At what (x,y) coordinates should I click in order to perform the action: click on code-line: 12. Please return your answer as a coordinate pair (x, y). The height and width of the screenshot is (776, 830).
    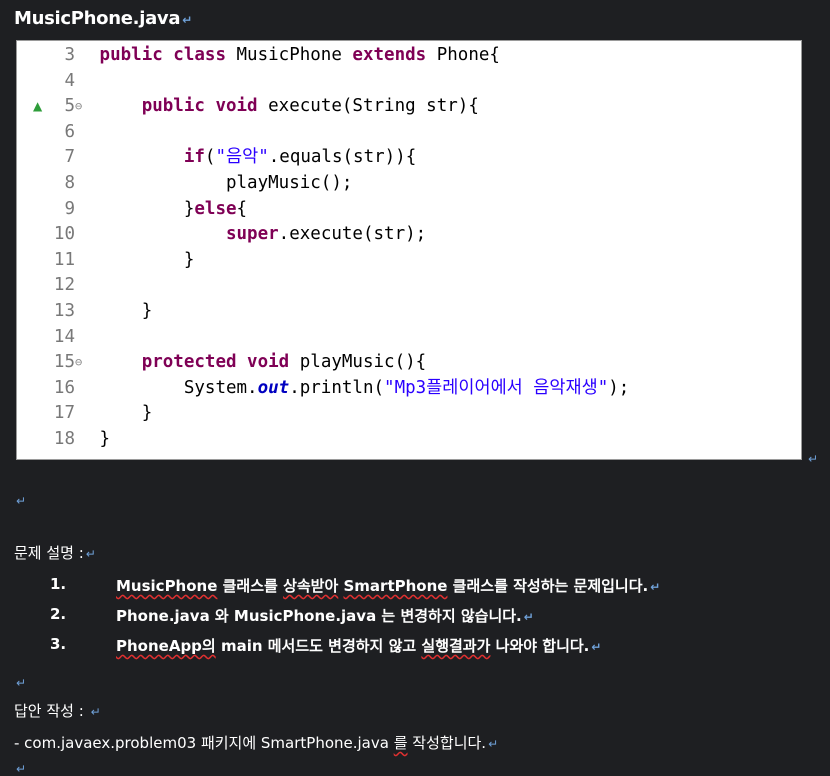
    Looking at the image, I should click on (58, 285).